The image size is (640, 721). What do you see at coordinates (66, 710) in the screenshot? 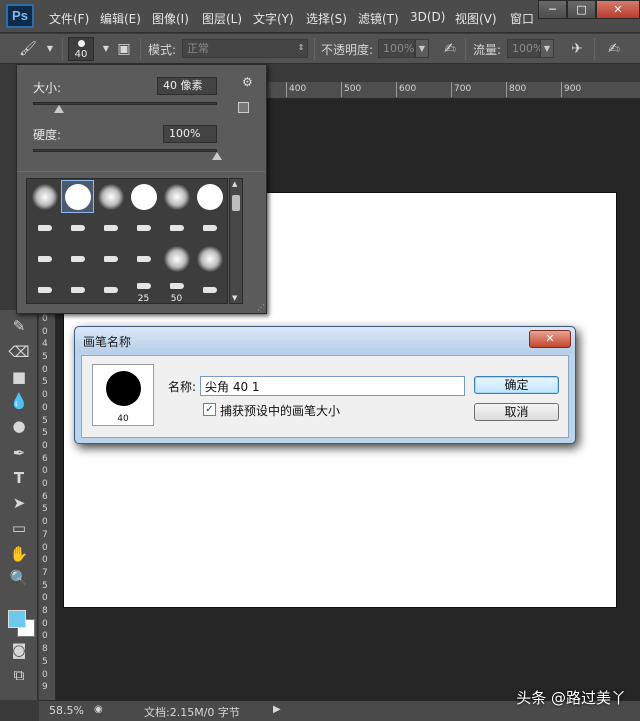
I see `zoom-level: 58.5%` at bounding box center [66, 710].